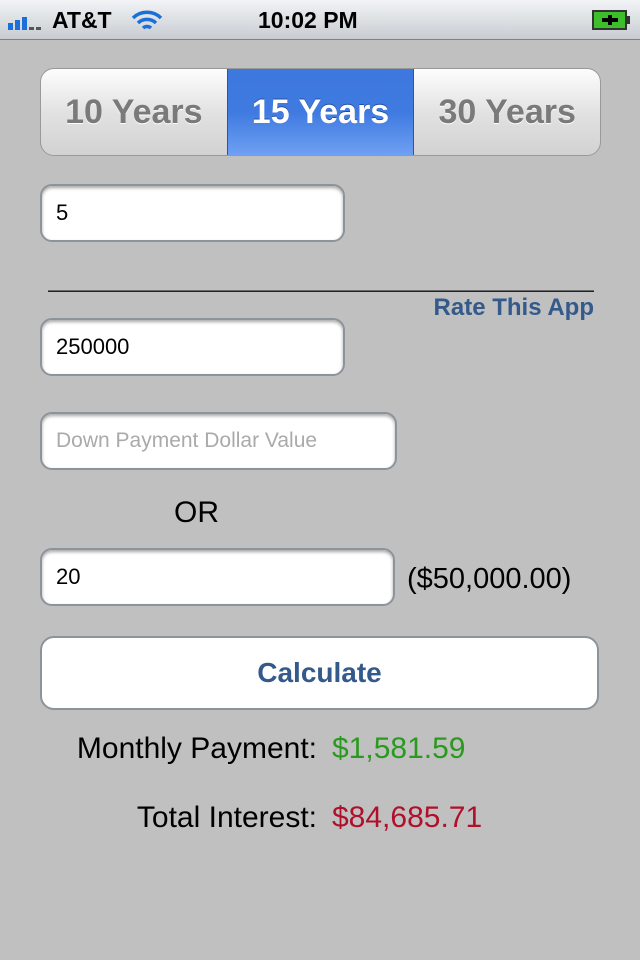 This screenshot has height=960, width=640. Describe the element at coordinates (196, 748) in the screenshot. I see `monthly-payment-label: Monthly Payment:` at that location.